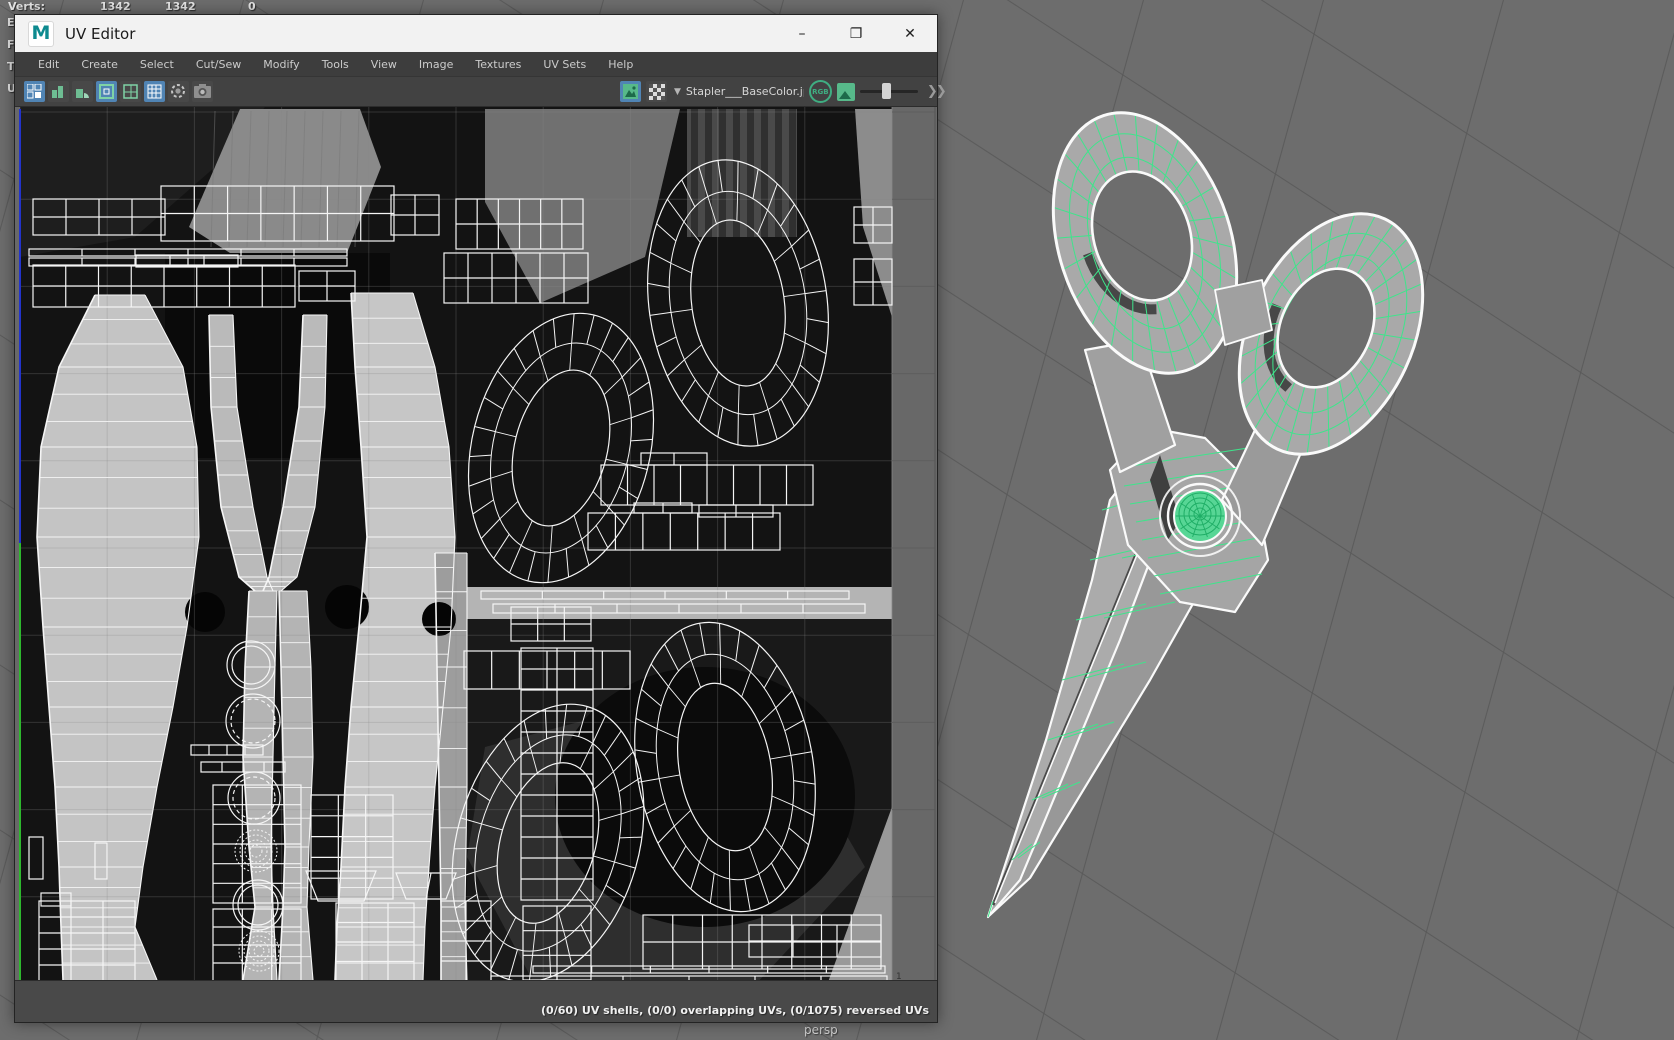 The width and height of the screenshot is (1674, 1040). Describe the element at coordinates (899, 976) in the screenshot. I see `u-axis-tick-label: 1` at that location.